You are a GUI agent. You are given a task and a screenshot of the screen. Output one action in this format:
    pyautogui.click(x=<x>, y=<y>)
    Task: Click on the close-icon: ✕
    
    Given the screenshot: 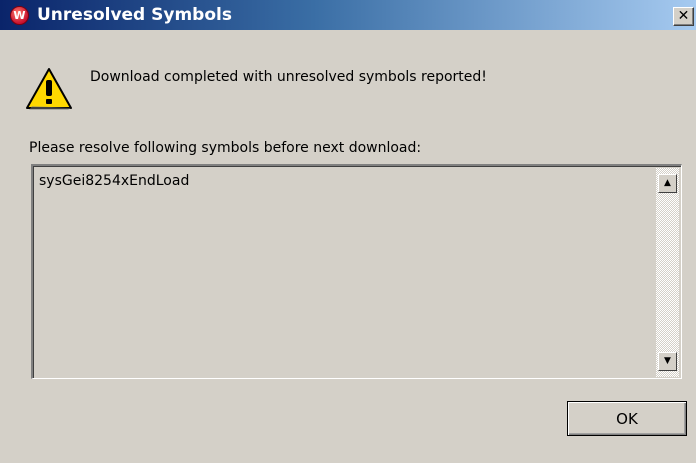 What is the action you would take?
    pyautogui.click(x=683, y=16)
    